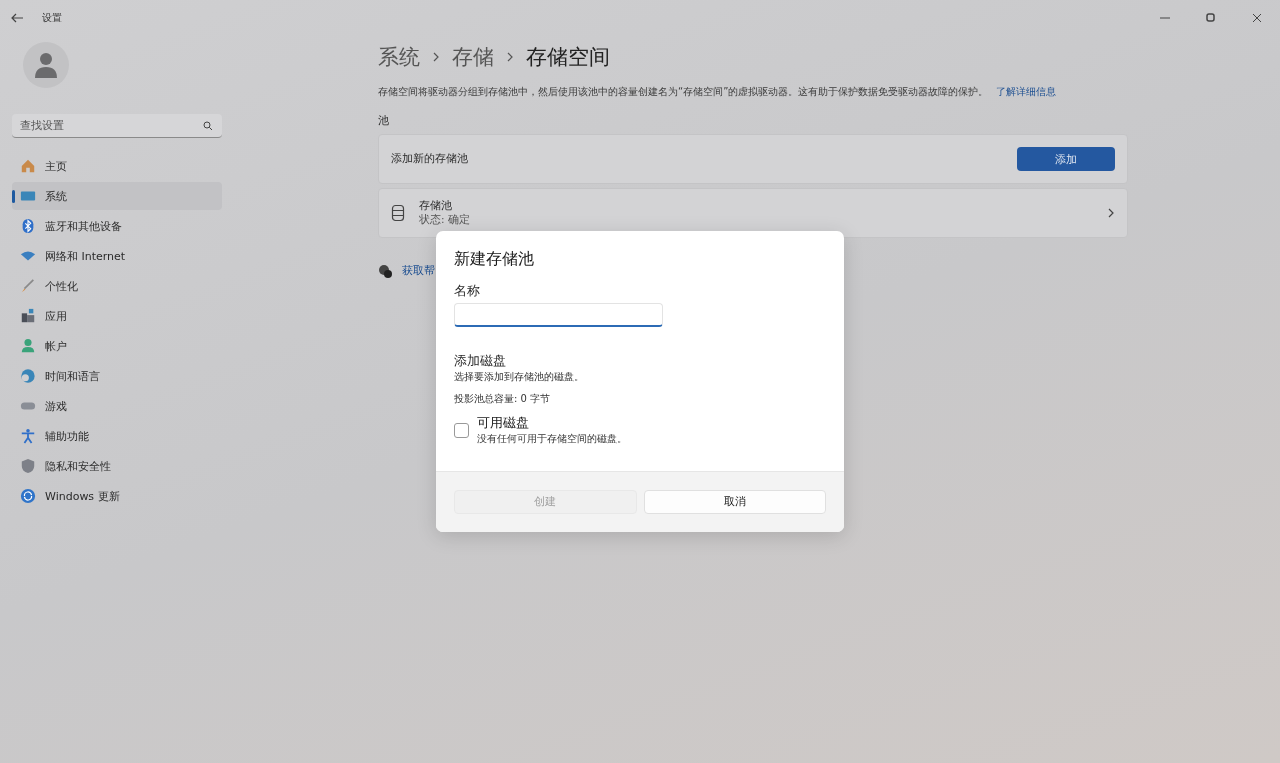  What do you see at coordinates (384, 121) in the screenshot?
I see `section-title: 池` at bounding box center [384, 121].